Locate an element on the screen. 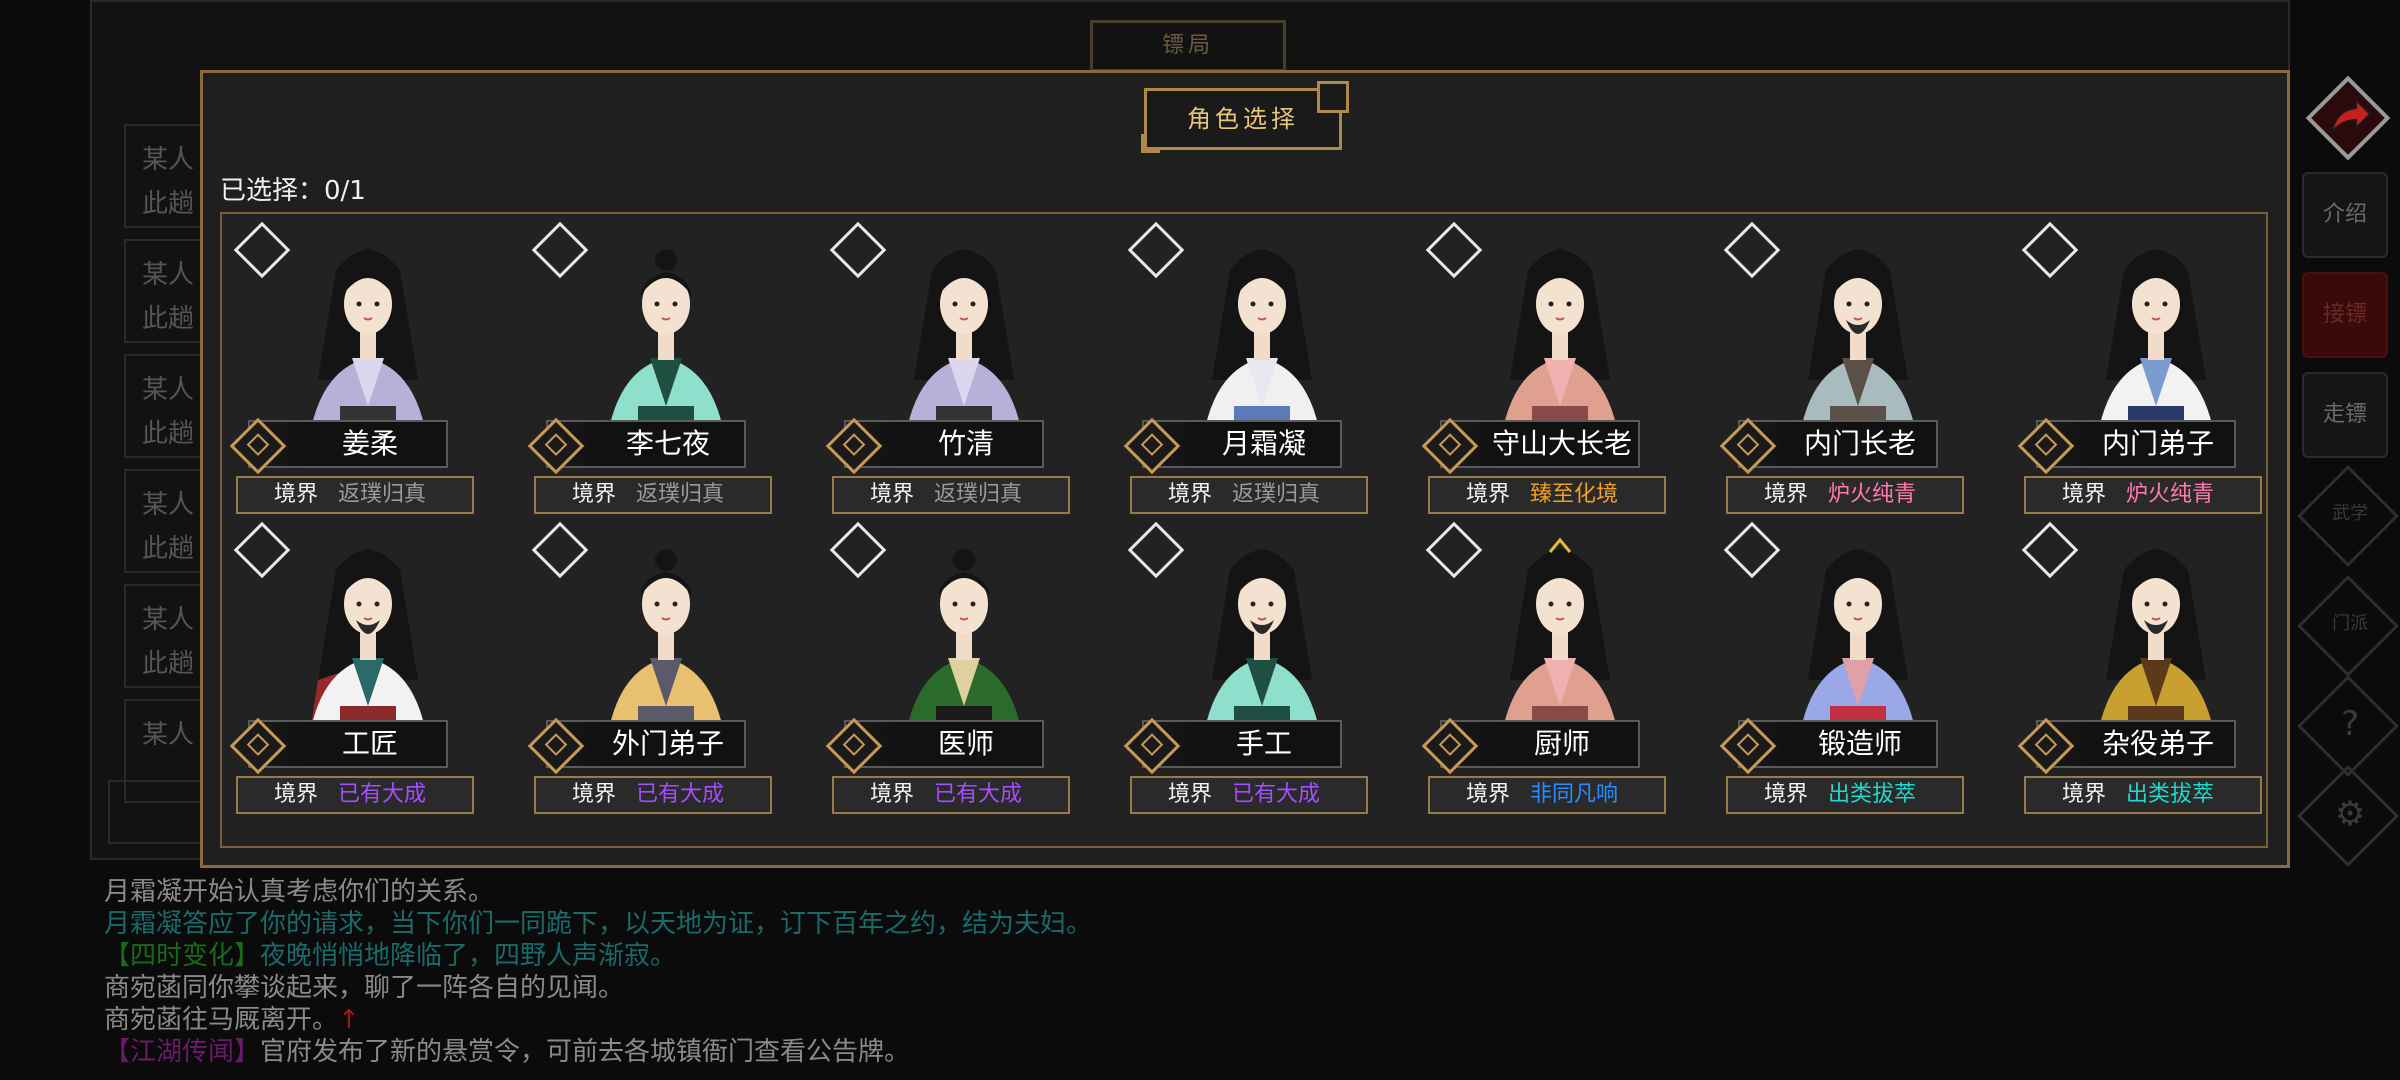  character-card: 姜柔 境界 返璞归真 is located at coordinates (351, 370).